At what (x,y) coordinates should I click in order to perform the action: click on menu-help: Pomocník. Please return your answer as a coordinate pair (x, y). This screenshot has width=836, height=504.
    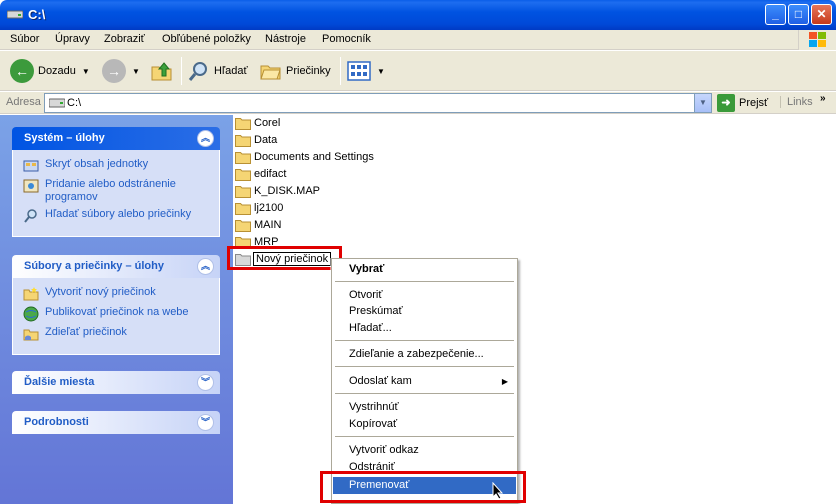
    Looking at the image, I should click on (346, 39).